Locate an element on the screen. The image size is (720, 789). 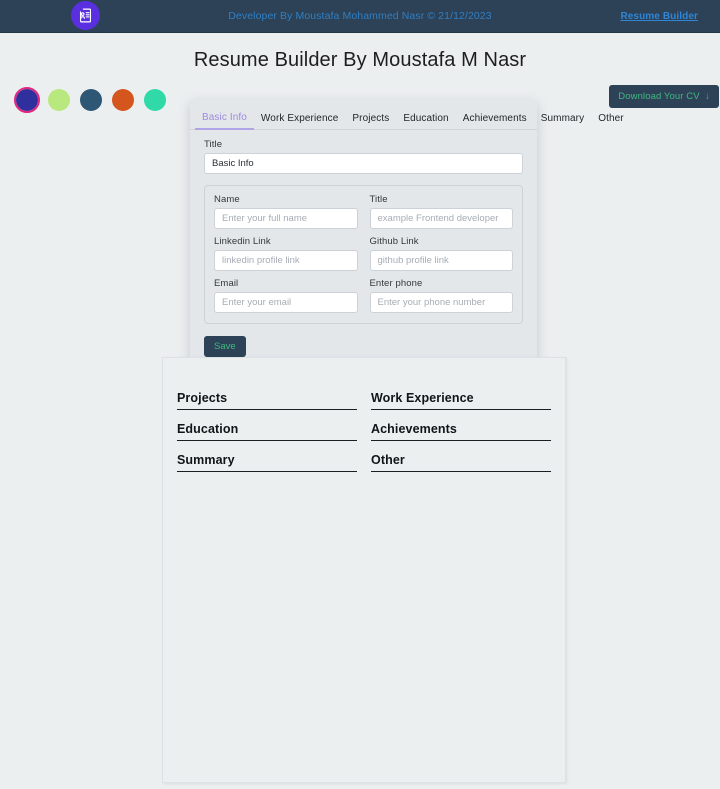
tab-other: Other is located at coordinates (611, 118).